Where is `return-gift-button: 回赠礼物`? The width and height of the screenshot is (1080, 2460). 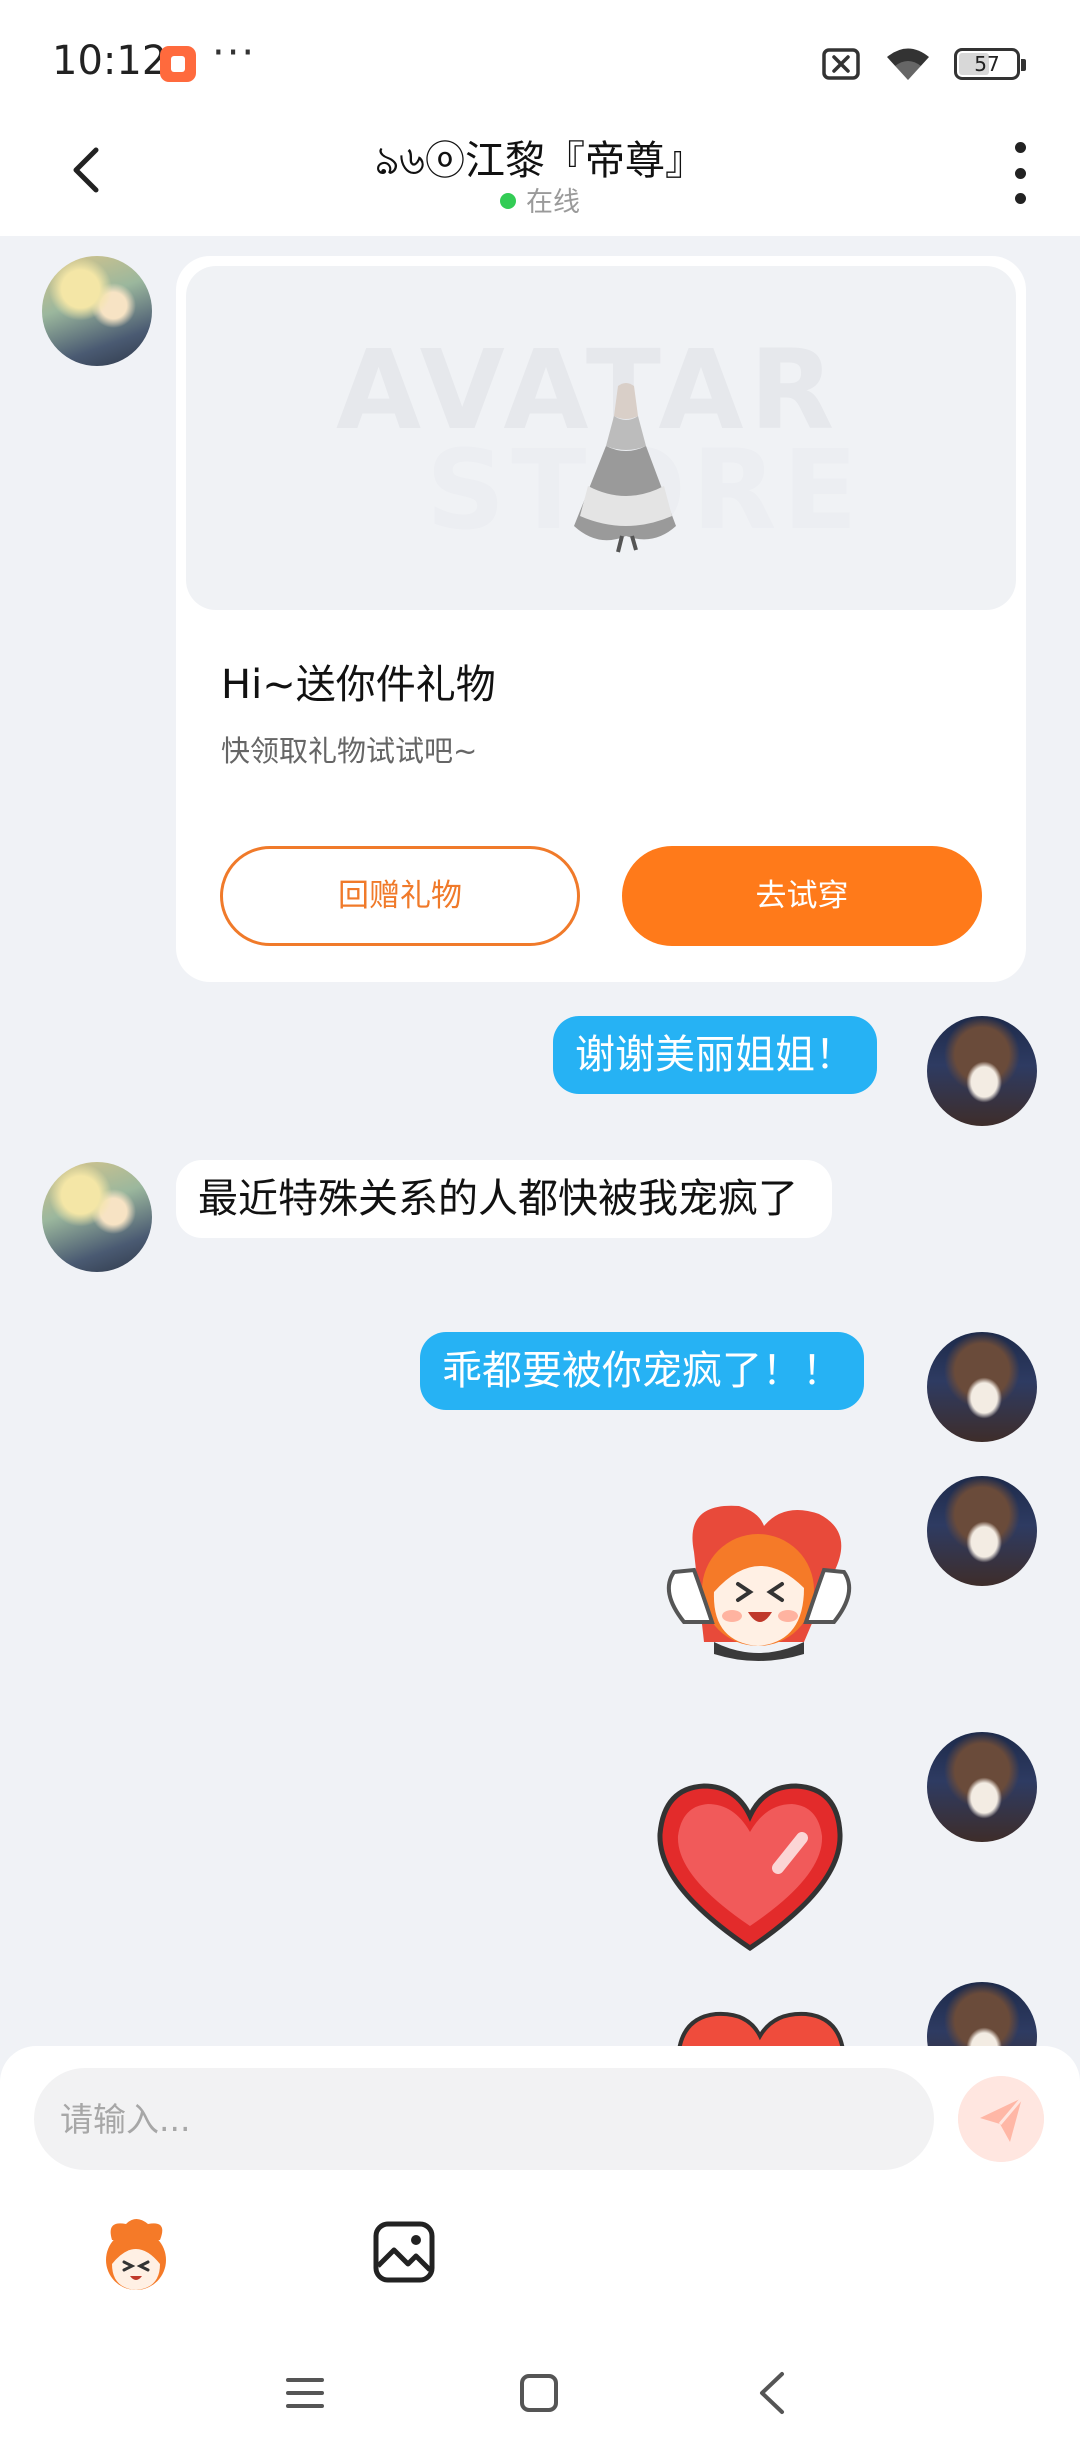
return-gift-button: 回赠礼物 is located at coordinates (400, 896).